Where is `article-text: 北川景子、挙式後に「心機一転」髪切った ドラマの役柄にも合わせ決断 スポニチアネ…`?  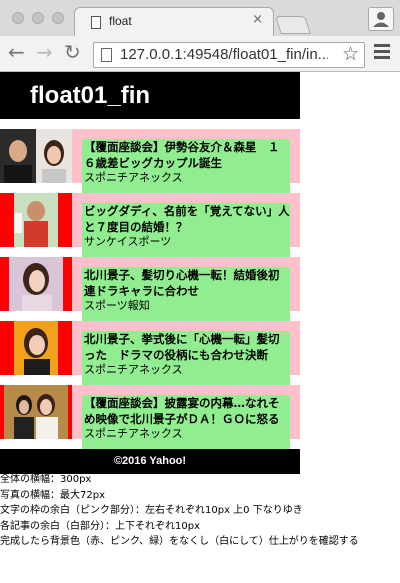 article-text: 北川景子、挙式後に「心機一転」髪切った ドラマの役柄にも合わせ決断 スポニチアネ… is located at coordinates (186, 358).